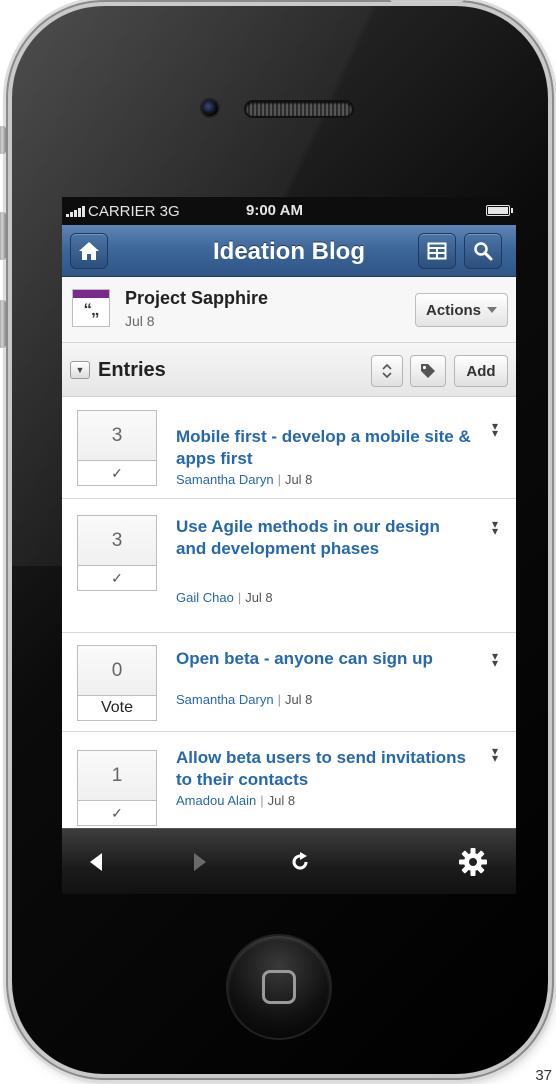 The height and width of the screenshot is (1084, 556). I want to click on entry-meta: Gail Chao | Jul 8, so click(224, 597).